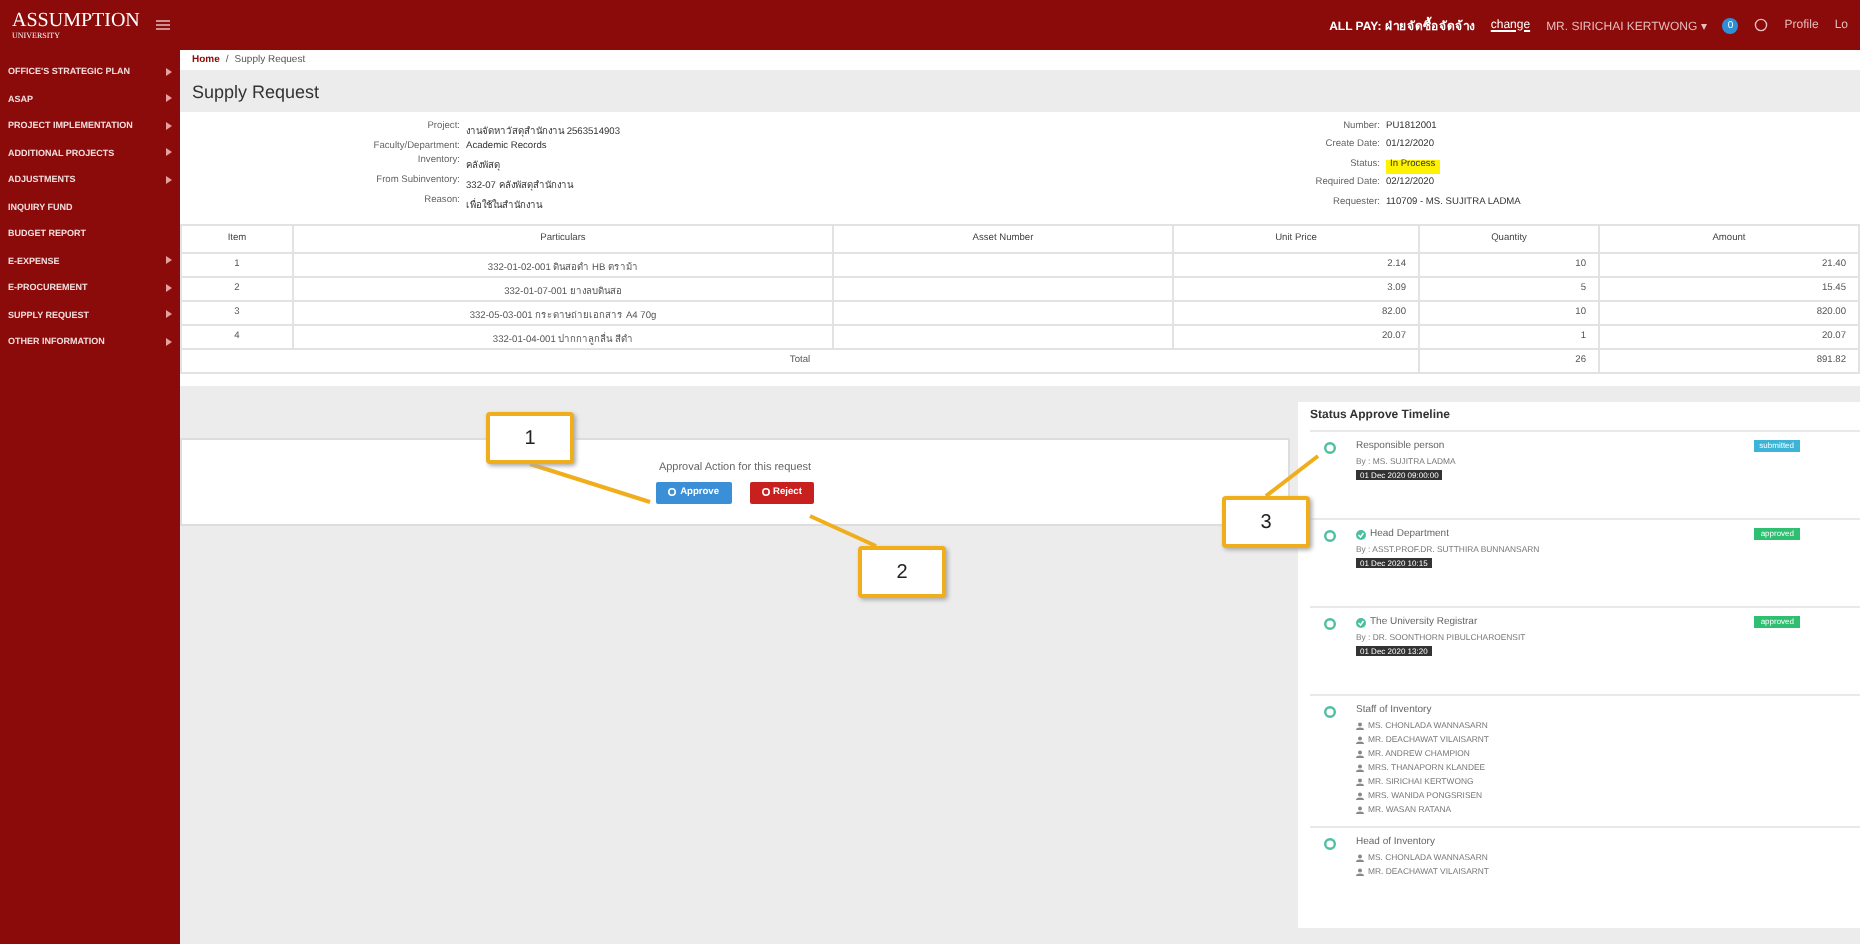  What do you see at coordinates (162, 25) in the screenshot?
I see `menu-icon` at bounding box center [162, 25].